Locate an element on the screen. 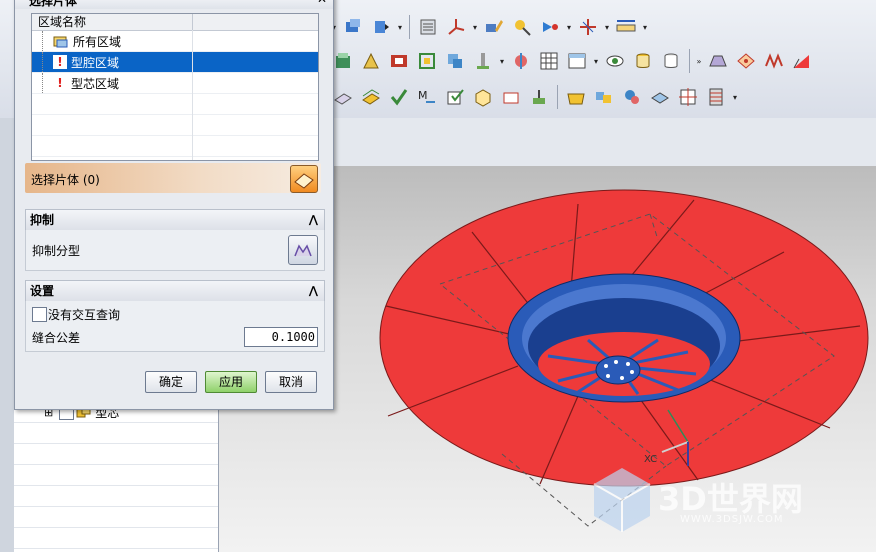 The image size is (876, 552). box-check-icon is located at coordinates (455, 97).